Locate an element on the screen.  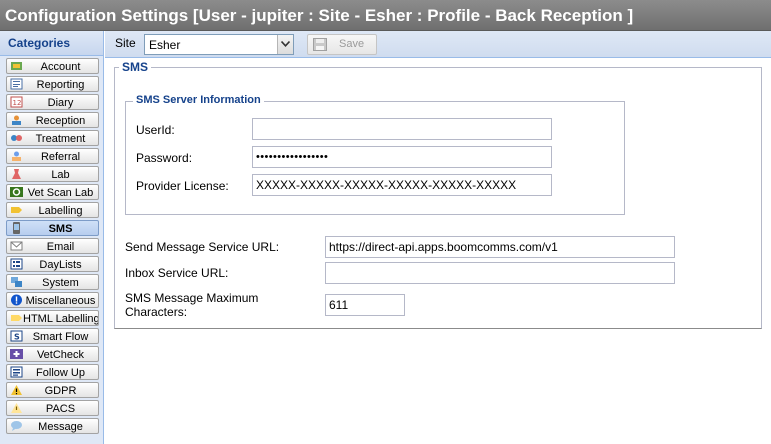
provider-license-field: XXXXX-XXXXX-XXXXX-XXXXX-XXXXX-XXXXX is located at coordinates (402, 185).